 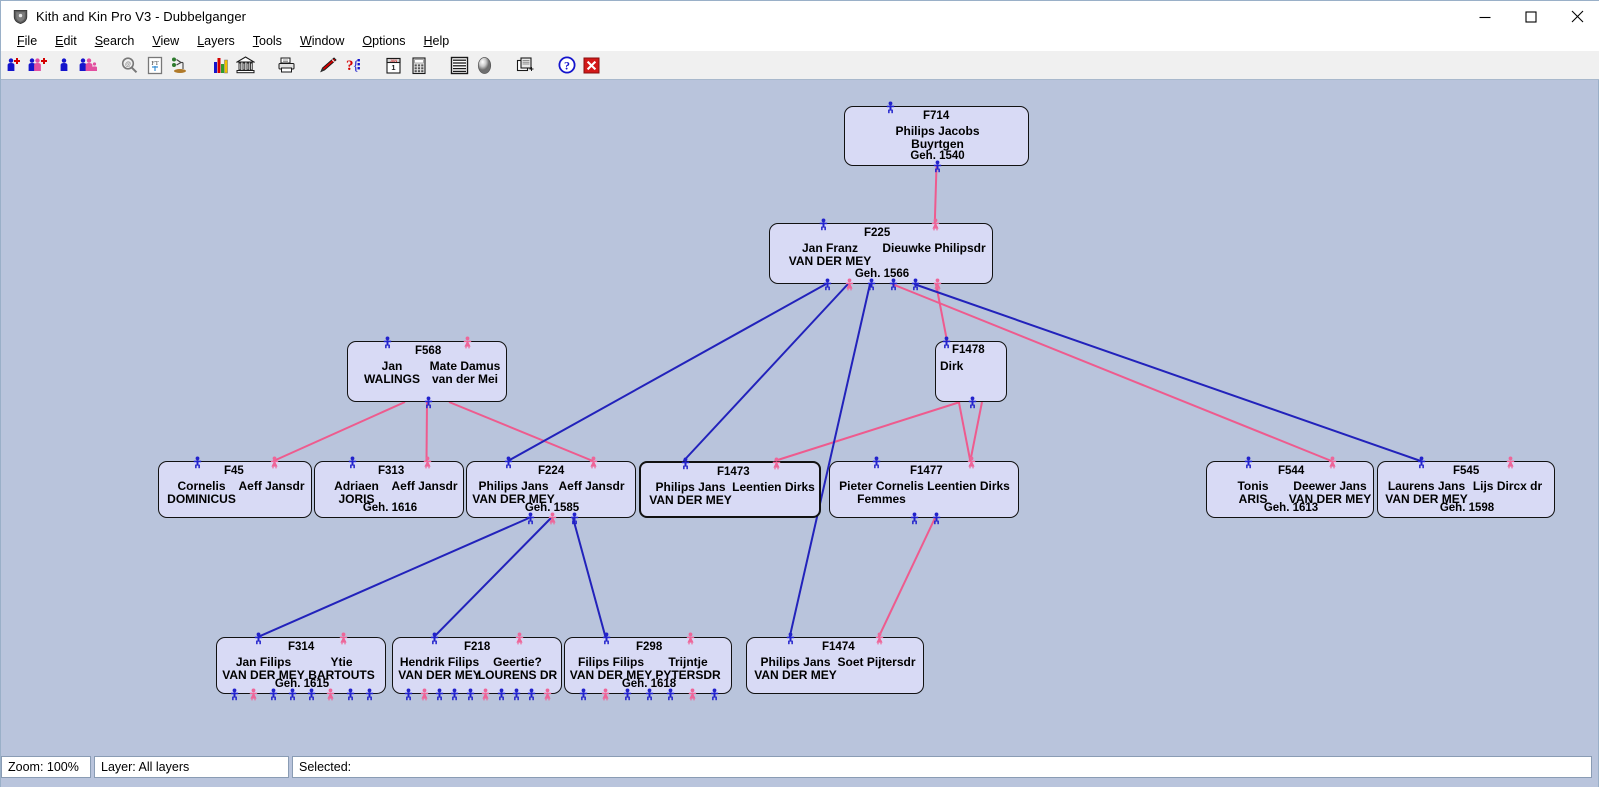 What do you see at coordinates (971, 372) in the screenshot?
I see `family-box-f1478: F1478 Dirk` at bounding box center [971, 372].